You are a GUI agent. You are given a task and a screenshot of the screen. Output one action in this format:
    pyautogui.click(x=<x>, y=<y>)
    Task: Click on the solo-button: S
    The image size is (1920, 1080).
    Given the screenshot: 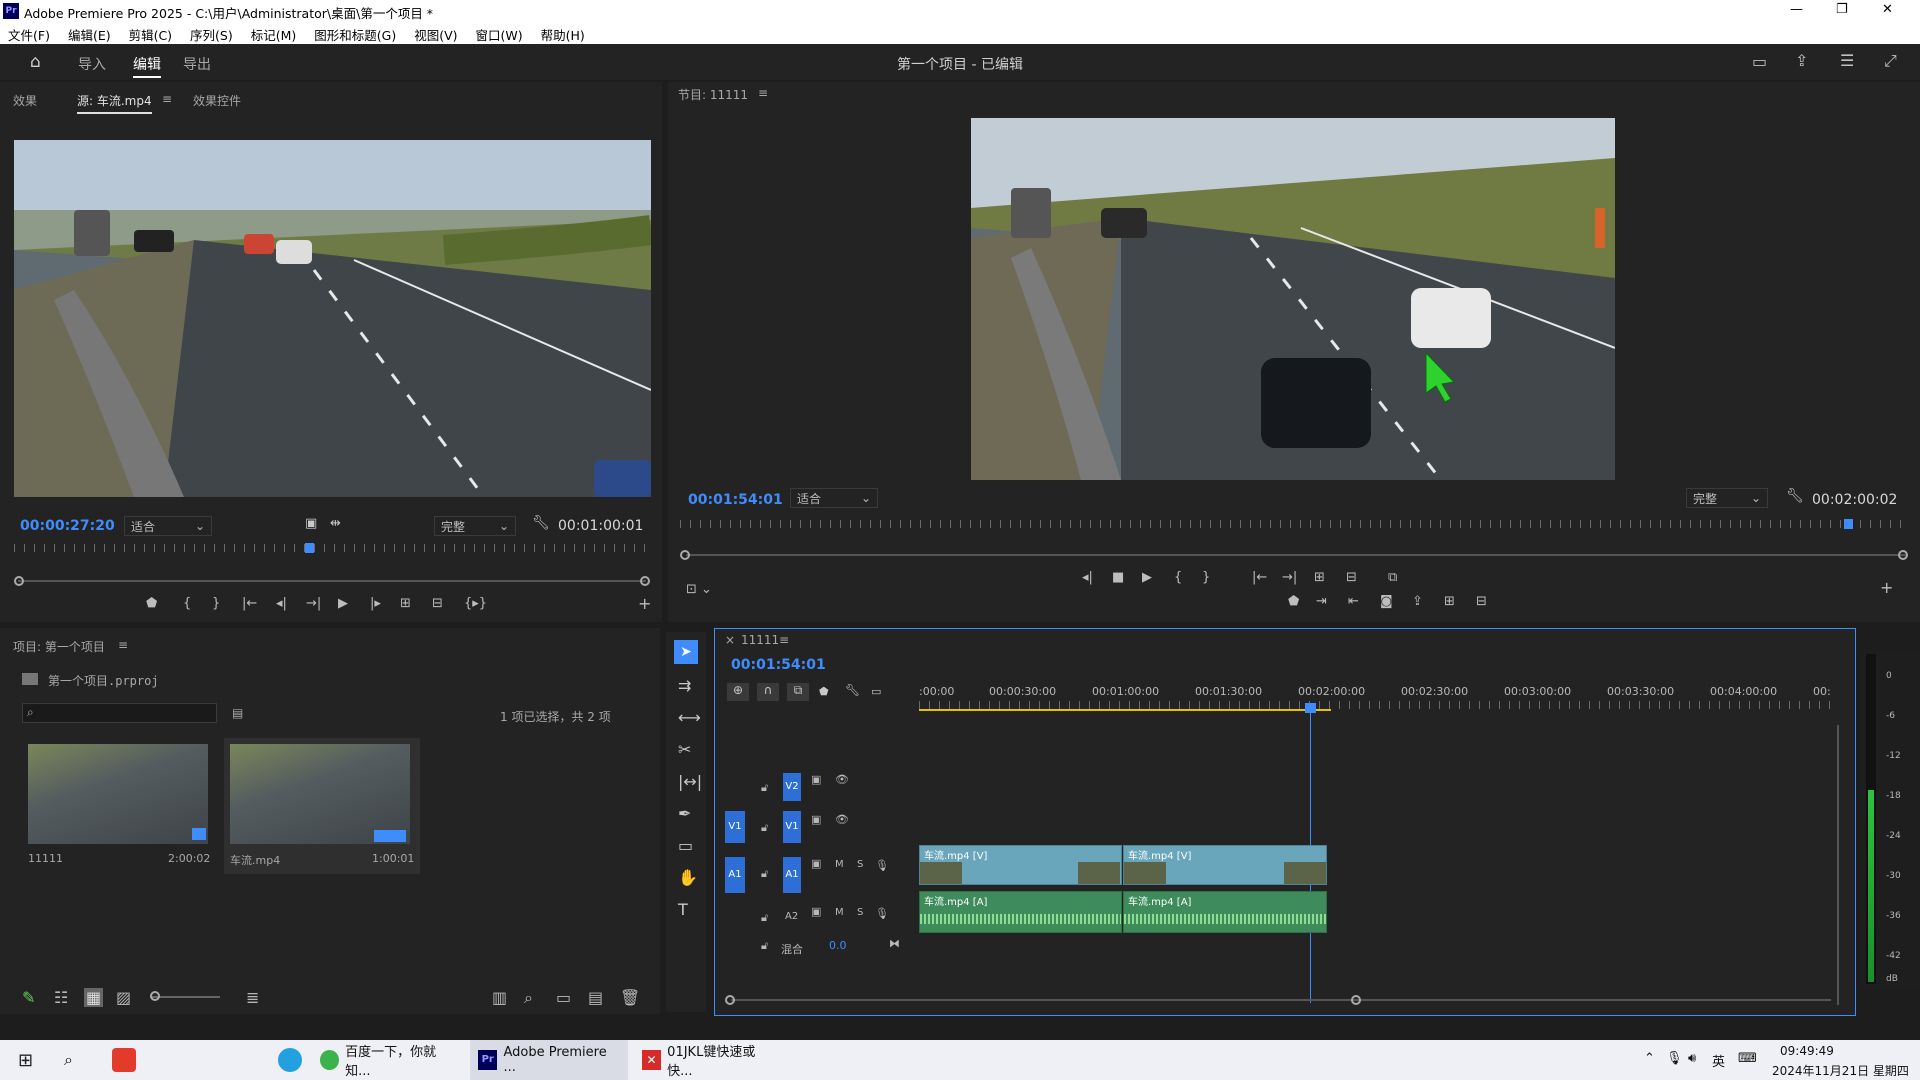 What is the action you would take?
    pyautogui.click(x=860, y=864)
    